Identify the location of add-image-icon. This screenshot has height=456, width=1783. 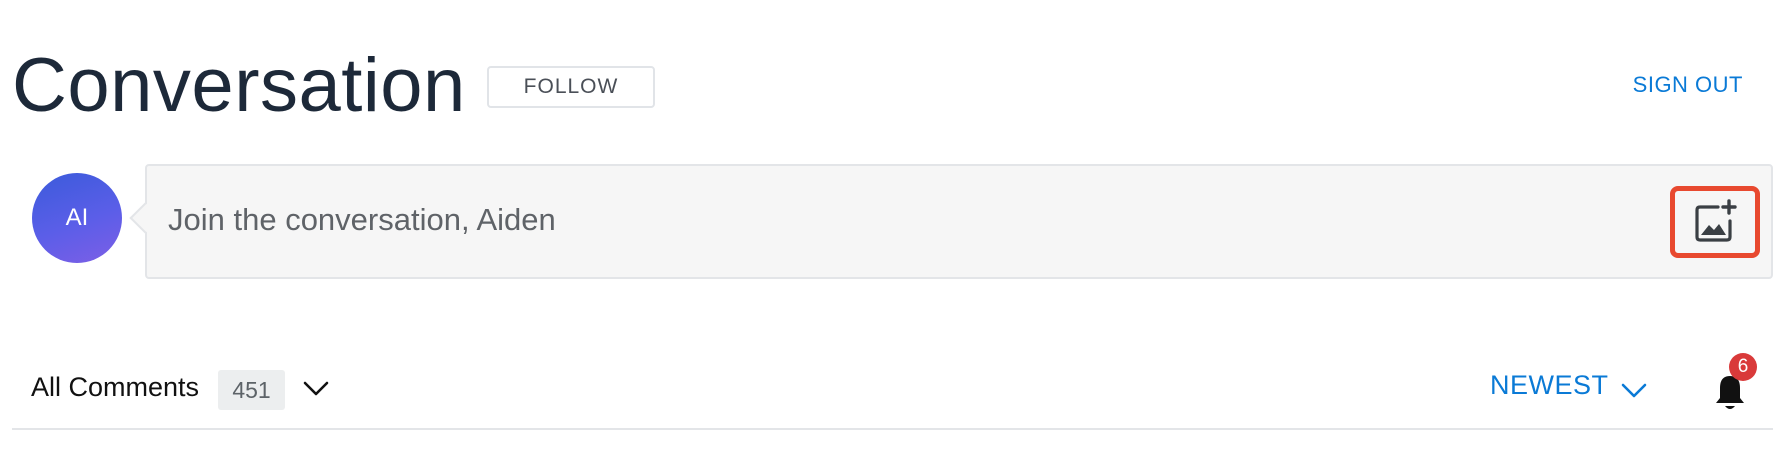
(1716, 220).